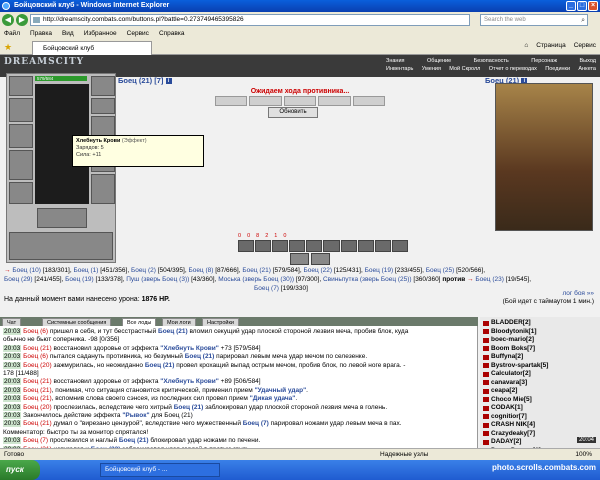  What do you see at coordinates (62, 218) in the screenshot?
I see `boots-slot` at bounding box center [62, 218].